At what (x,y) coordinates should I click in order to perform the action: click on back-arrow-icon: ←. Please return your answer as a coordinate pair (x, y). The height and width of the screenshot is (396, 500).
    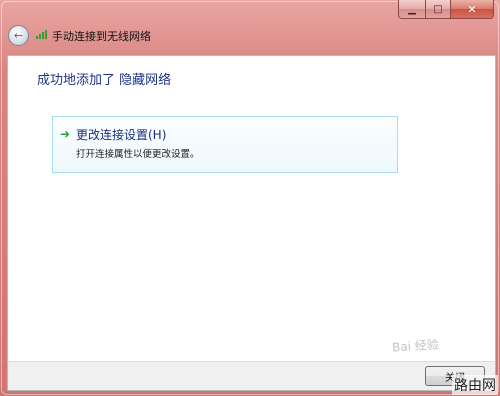
    Looking at the image, I should click on (18, 35).